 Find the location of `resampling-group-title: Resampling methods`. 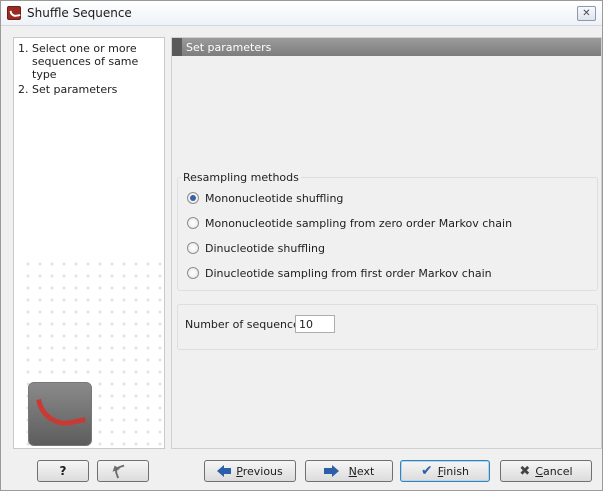

resampling-group-title: Resampling methods is located at coordinates (241, 177).